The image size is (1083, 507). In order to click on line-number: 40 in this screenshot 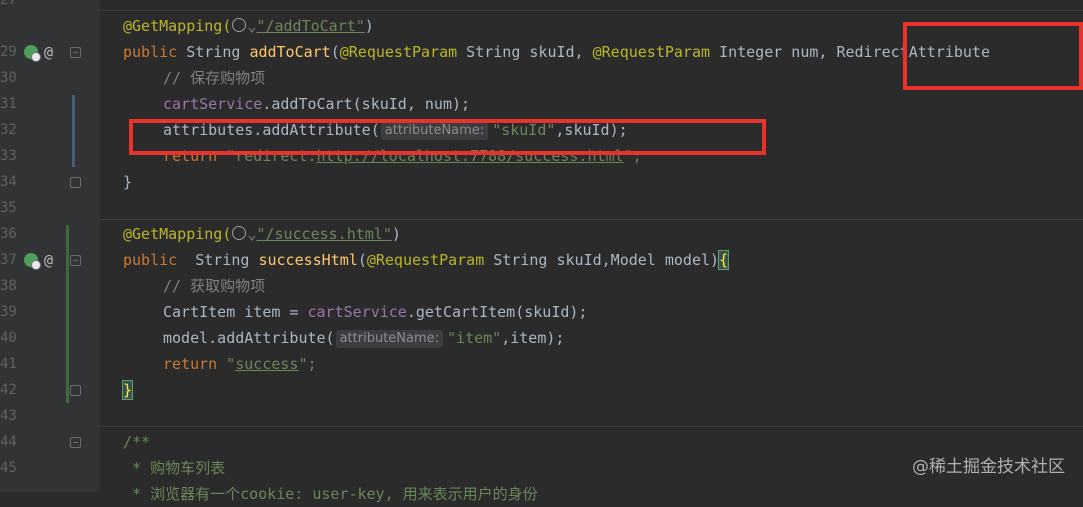, I will do `click(8, 338)`.